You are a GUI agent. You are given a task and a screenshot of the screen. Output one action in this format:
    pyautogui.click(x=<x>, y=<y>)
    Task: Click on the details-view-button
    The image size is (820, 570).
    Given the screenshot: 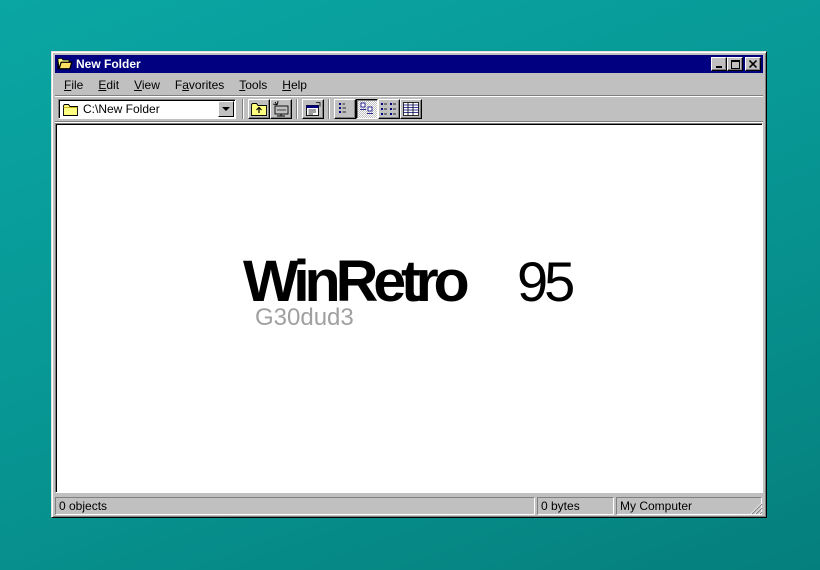 What is the action you would take?
    pyautogui.click(x=411, y=109)
    